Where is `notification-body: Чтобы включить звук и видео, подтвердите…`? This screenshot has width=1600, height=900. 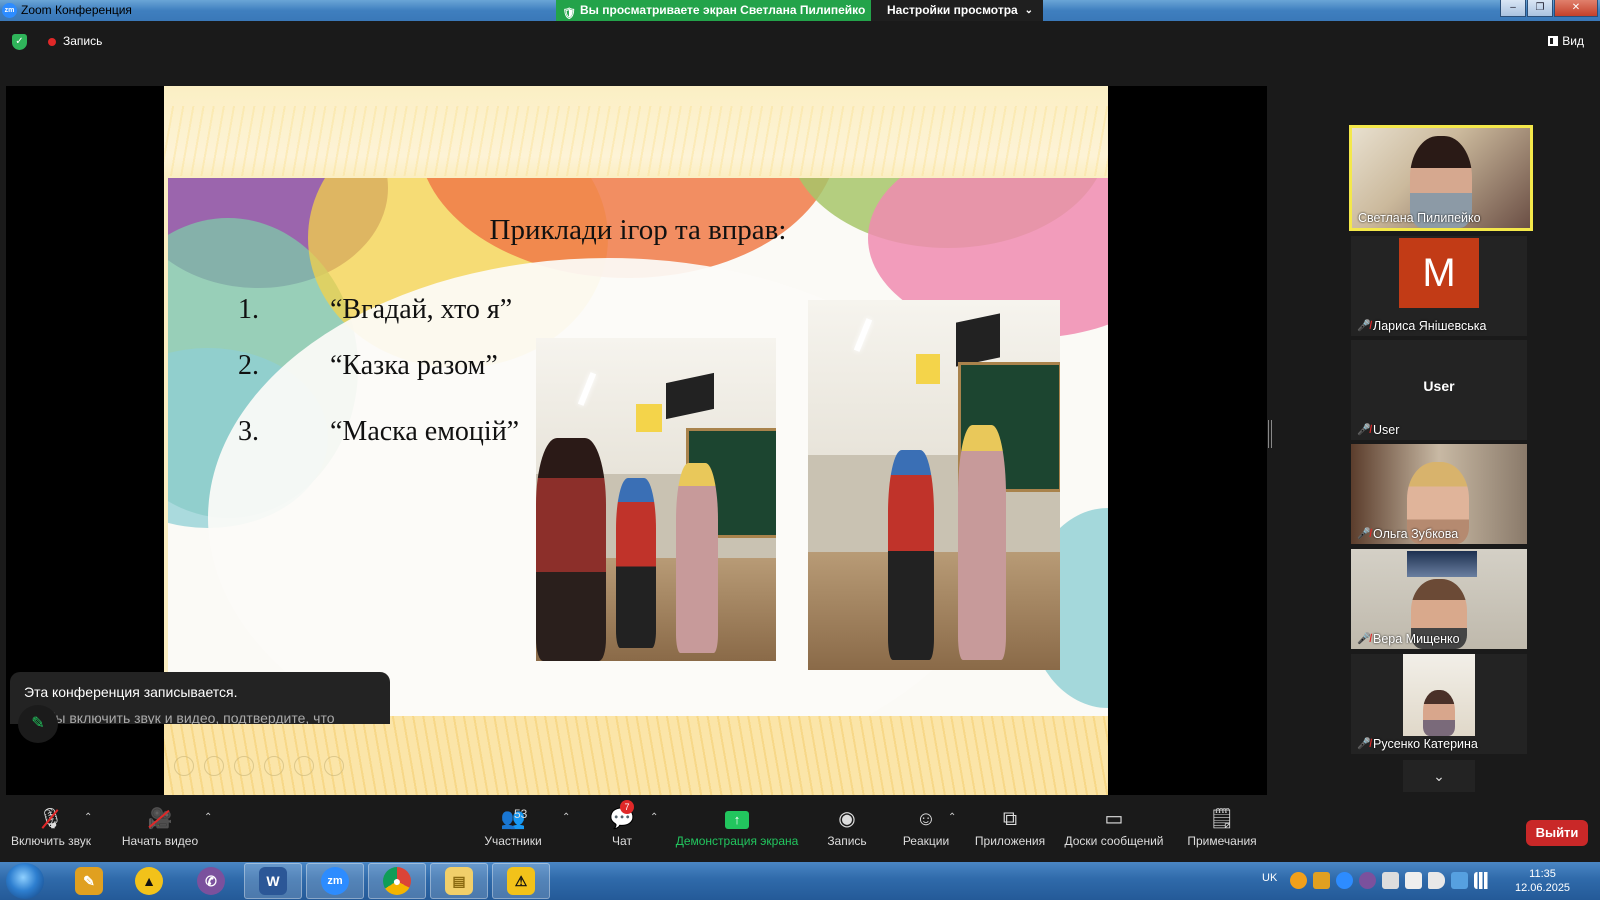
notification-body: Чтобы включить звук и видео, подтвердите… is located at coordinates (179, 717).